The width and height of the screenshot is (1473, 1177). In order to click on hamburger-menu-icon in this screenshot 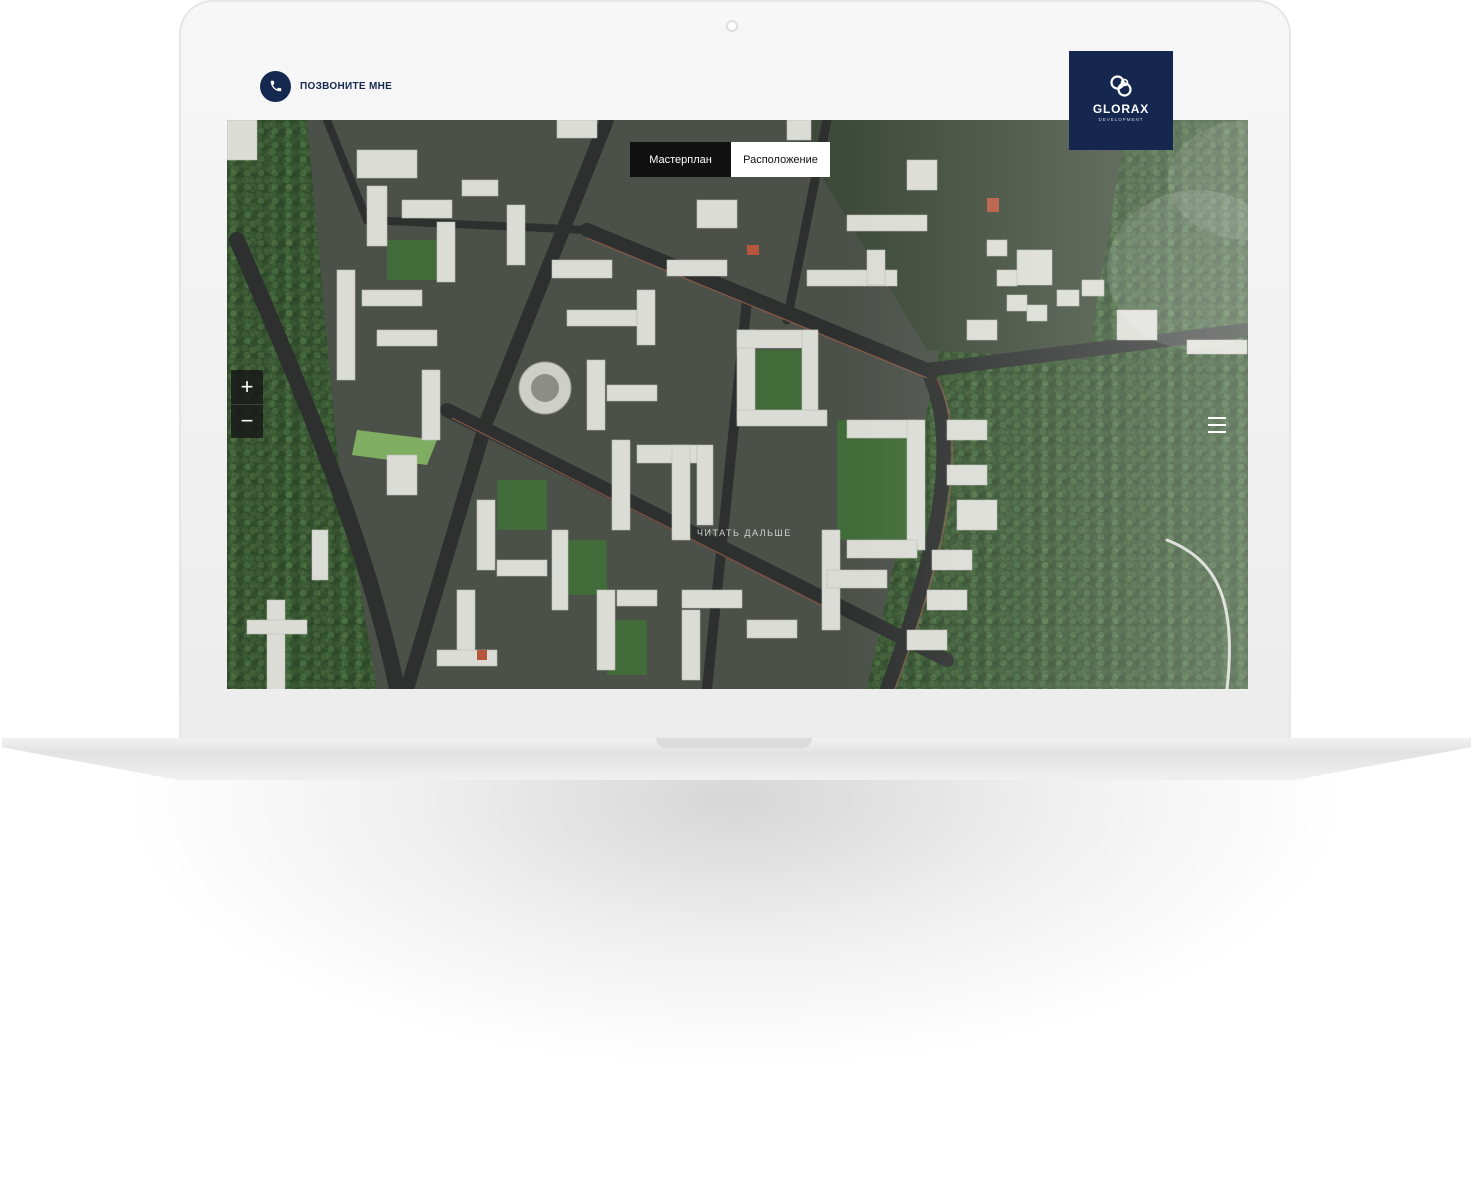, I will do `click(1217, 425)`.